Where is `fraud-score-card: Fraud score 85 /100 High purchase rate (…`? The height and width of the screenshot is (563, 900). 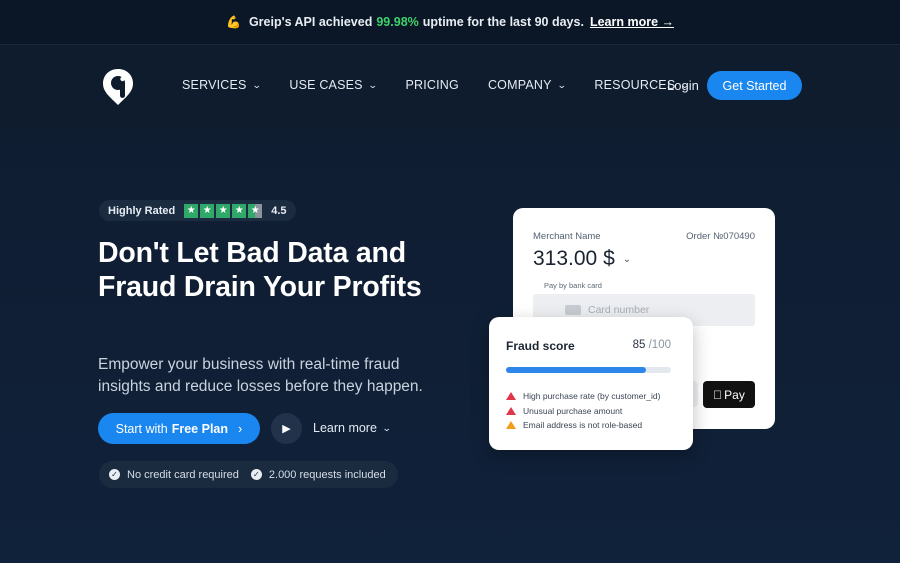 fraud-score-card: Fraud score 85 /100 High purchase rate (… is located at coordinates (591, 383).